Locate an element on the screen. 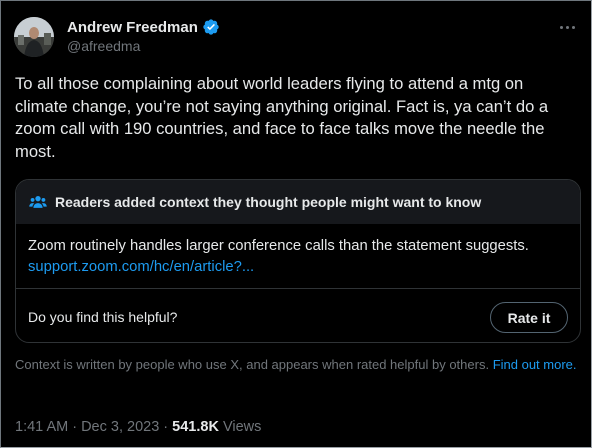 This screenshot has height=448, width=592. people-icon is located at coordinates (38, 202).